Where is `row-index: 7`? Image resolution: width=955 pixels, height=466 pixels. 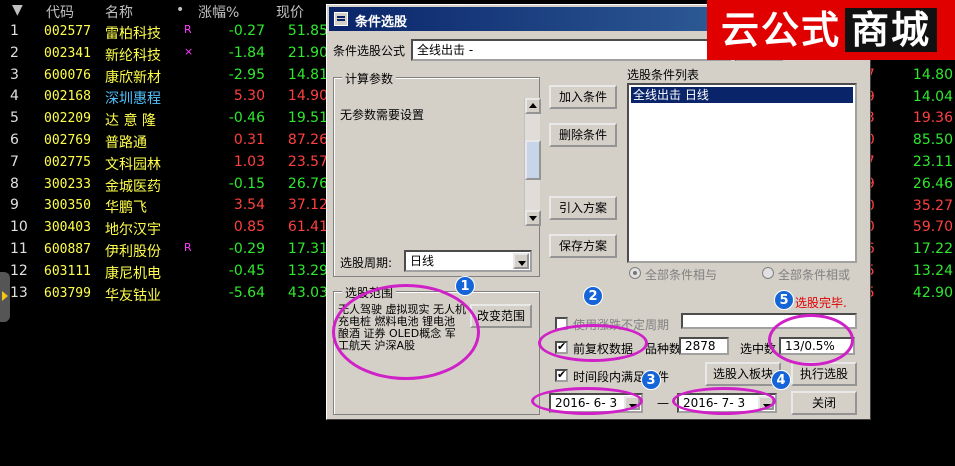 row-index: 7 is located at coordinates (14, 161).